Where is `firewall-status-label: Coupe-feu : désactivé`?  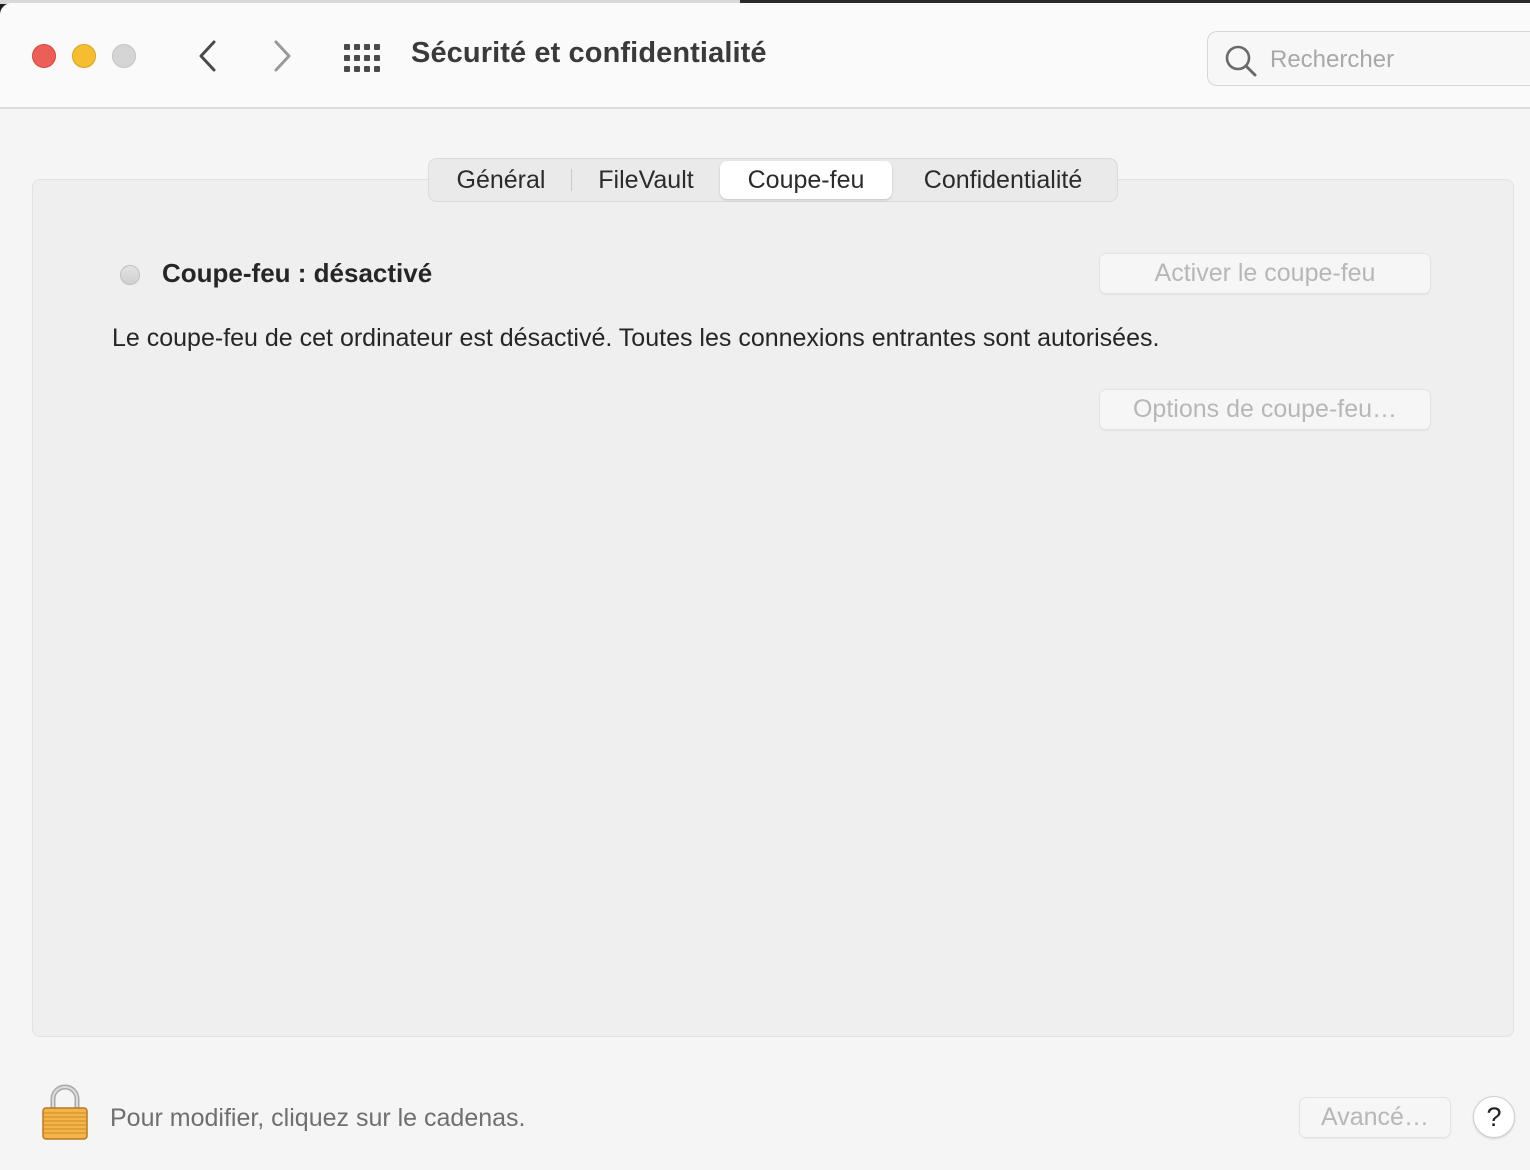
firewall-status-label: Coupe-feu : désactivé is located at coordinates (297, 273).